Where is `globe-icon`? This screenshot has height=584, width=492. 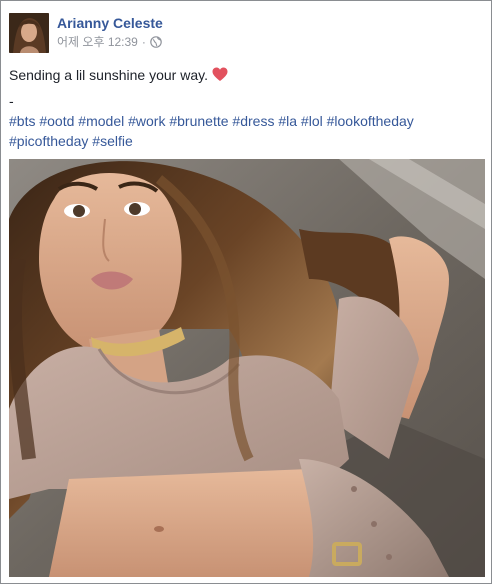
globe-icon is located at coordinates (156, 42).